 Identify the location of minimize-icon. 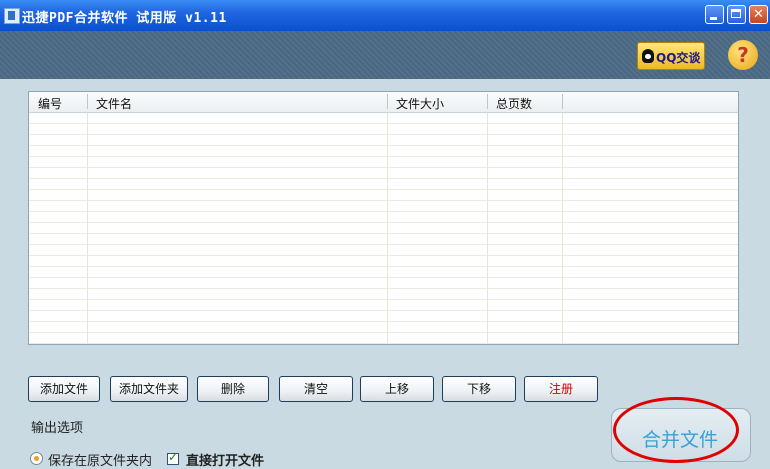
(713, 18).